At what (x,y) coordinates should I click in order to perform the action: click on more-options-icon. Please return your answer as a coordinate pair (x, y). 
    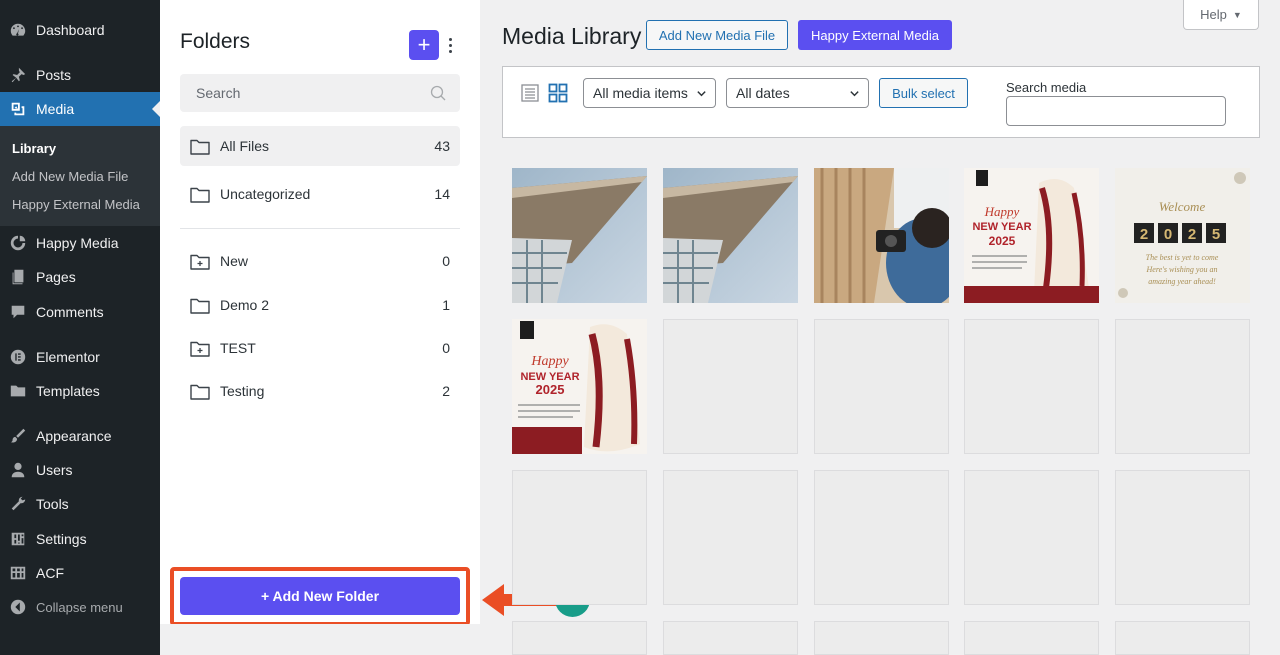
    Looking at the image, I should click on (450, 45).